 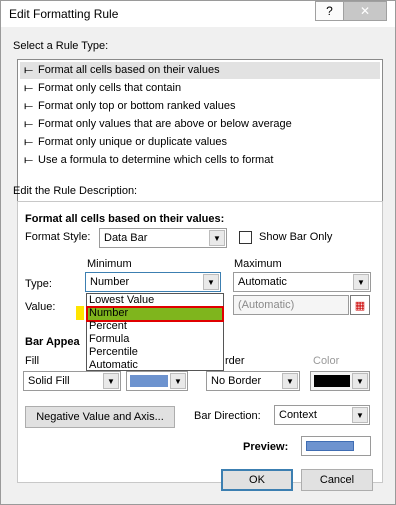 I want to click on rule-type-item: ⟝ Format all cells based on their values, so click(x=200, y=70).